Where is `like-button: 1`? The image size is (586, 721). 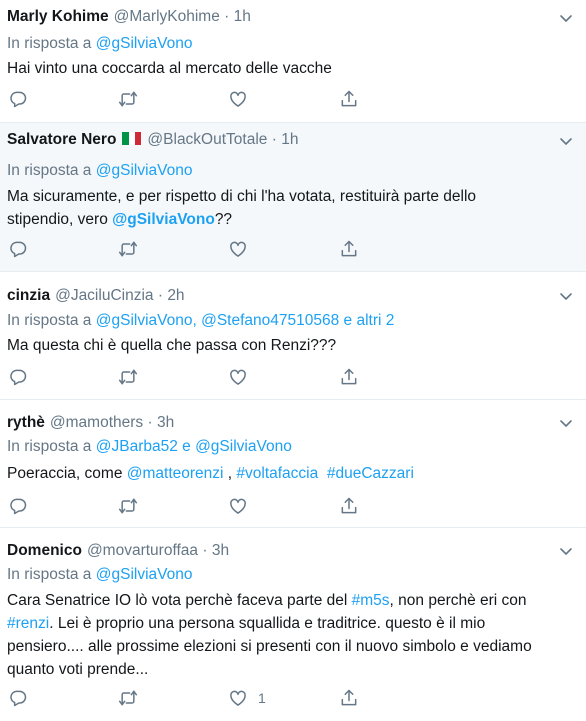 like-button: 1 is located at coordinates (247, 699).